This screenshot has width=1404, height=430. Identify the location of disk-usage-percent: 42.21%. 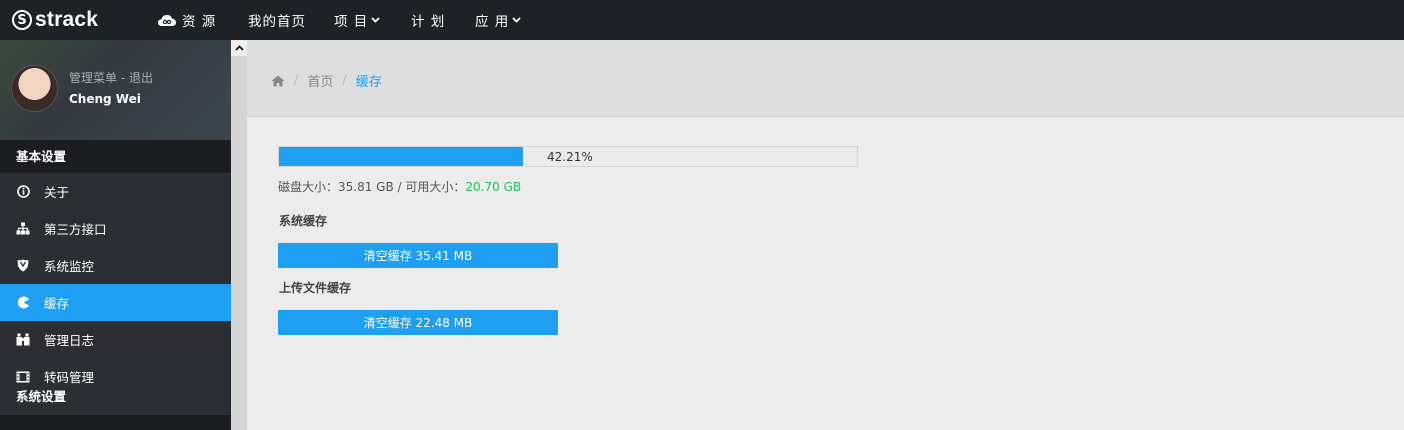
(570, 157).